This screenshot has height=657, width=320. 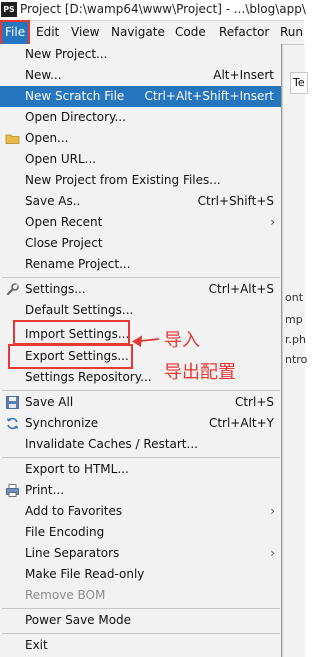 What do you see at coordinates (243, 75) in the screenshot?
I see `shortcut-label: Alt+Insert` at bounding box center [243, 75].